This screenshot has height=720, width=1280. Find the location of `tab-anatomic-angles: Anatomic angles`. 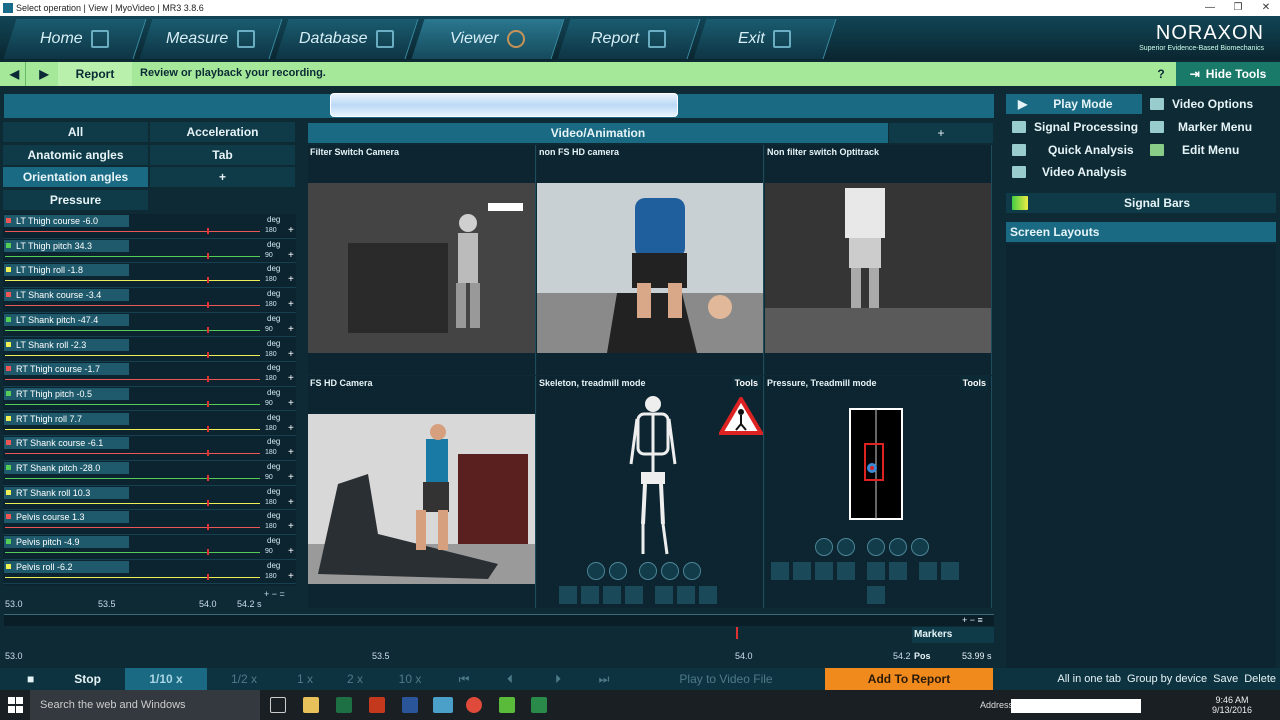

tab-anatomic-angles: Anatomic angles is located at coordinates (75, 155).